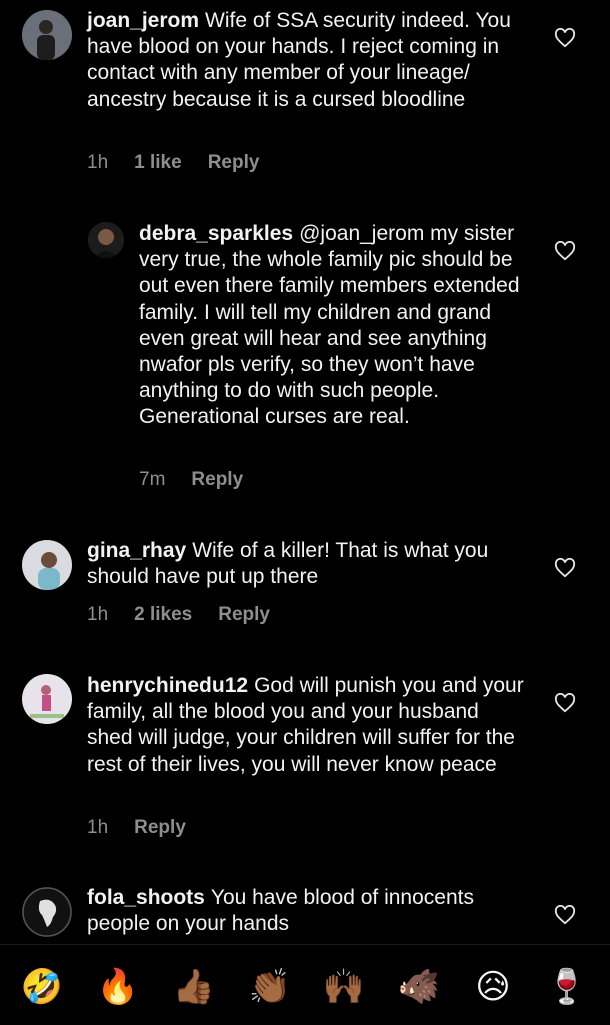 The height and width of the screenshot is (1025, 610). Describe the element at coordinates (158, 163) in the screenshot. I see `comment-likes: 1 like` at that location.